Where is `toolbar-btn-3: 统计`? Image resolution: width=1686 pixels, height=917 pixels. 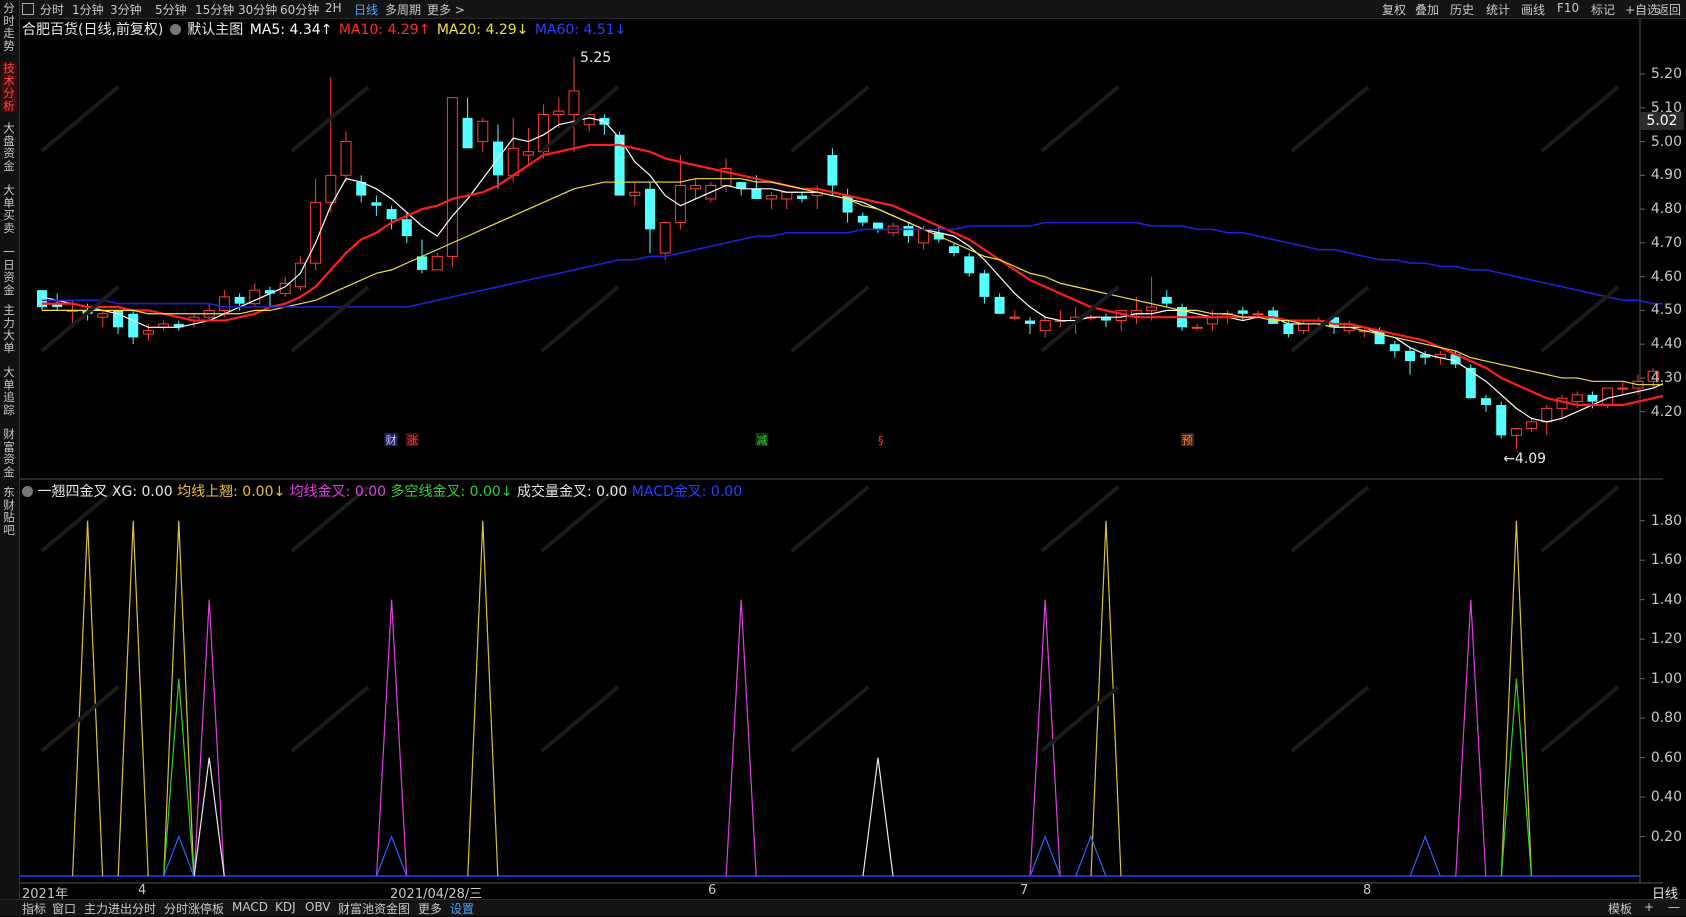 toolbar-btn-3: 统计 is located at coordinates (1498, 9).